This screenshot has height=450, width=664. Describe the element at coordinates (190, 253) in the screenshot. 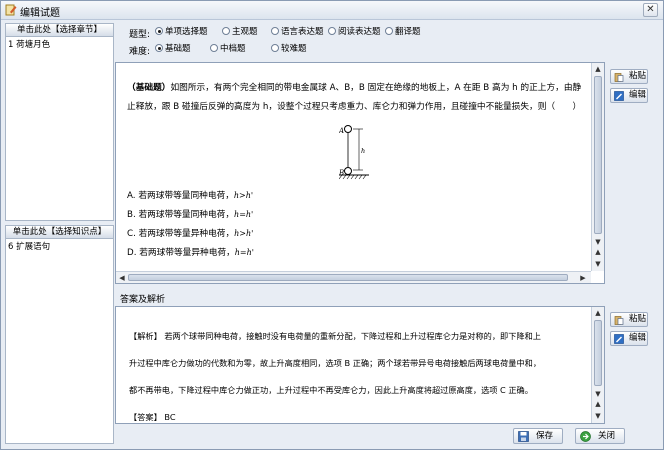

I see `option-d: D. 若两球带等量异种电荷，h=h'` at that location.